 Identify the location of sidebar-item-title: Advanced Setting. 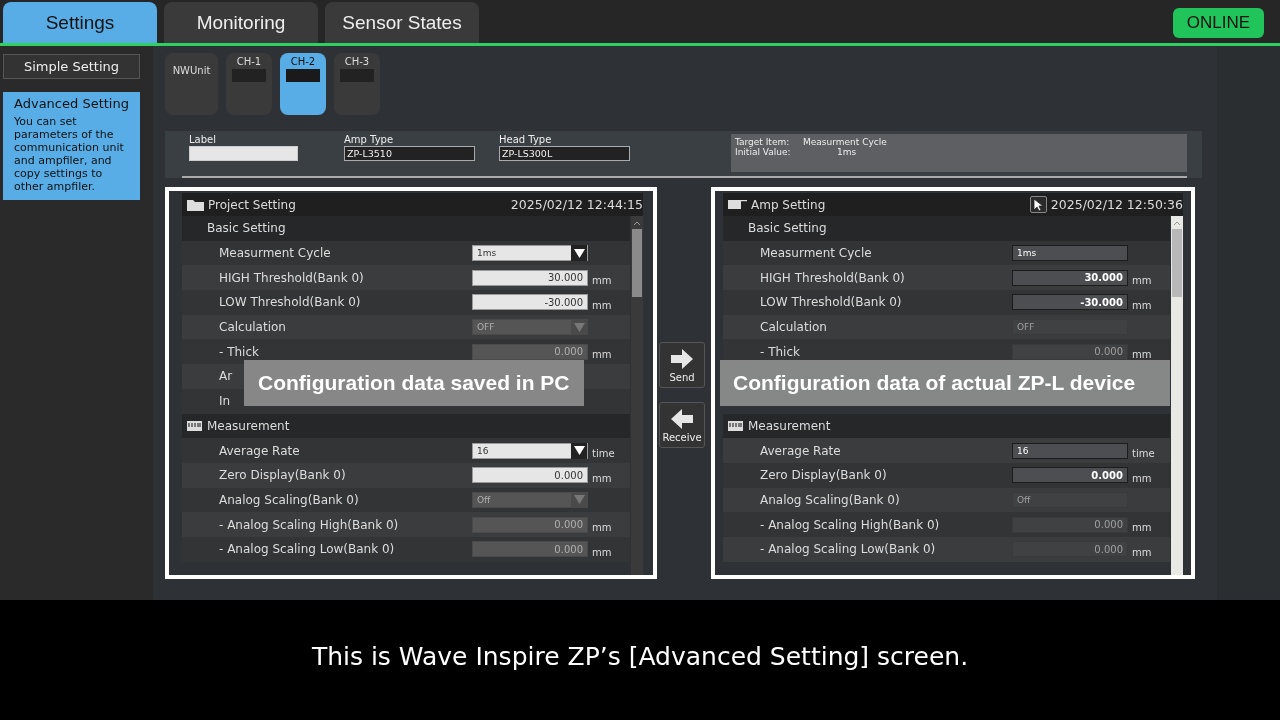
(71, 103).